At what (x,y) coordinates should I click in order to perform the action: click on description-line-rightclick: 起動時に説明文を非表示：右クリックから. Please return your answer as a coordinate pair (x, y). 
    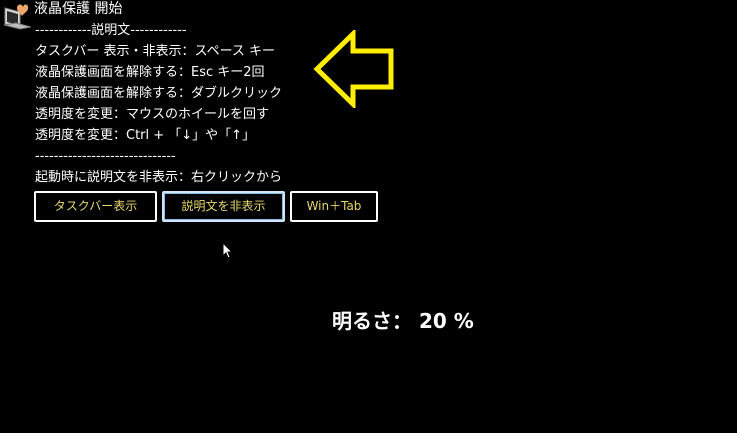
    Looking at the image, I should click on (159, 177).